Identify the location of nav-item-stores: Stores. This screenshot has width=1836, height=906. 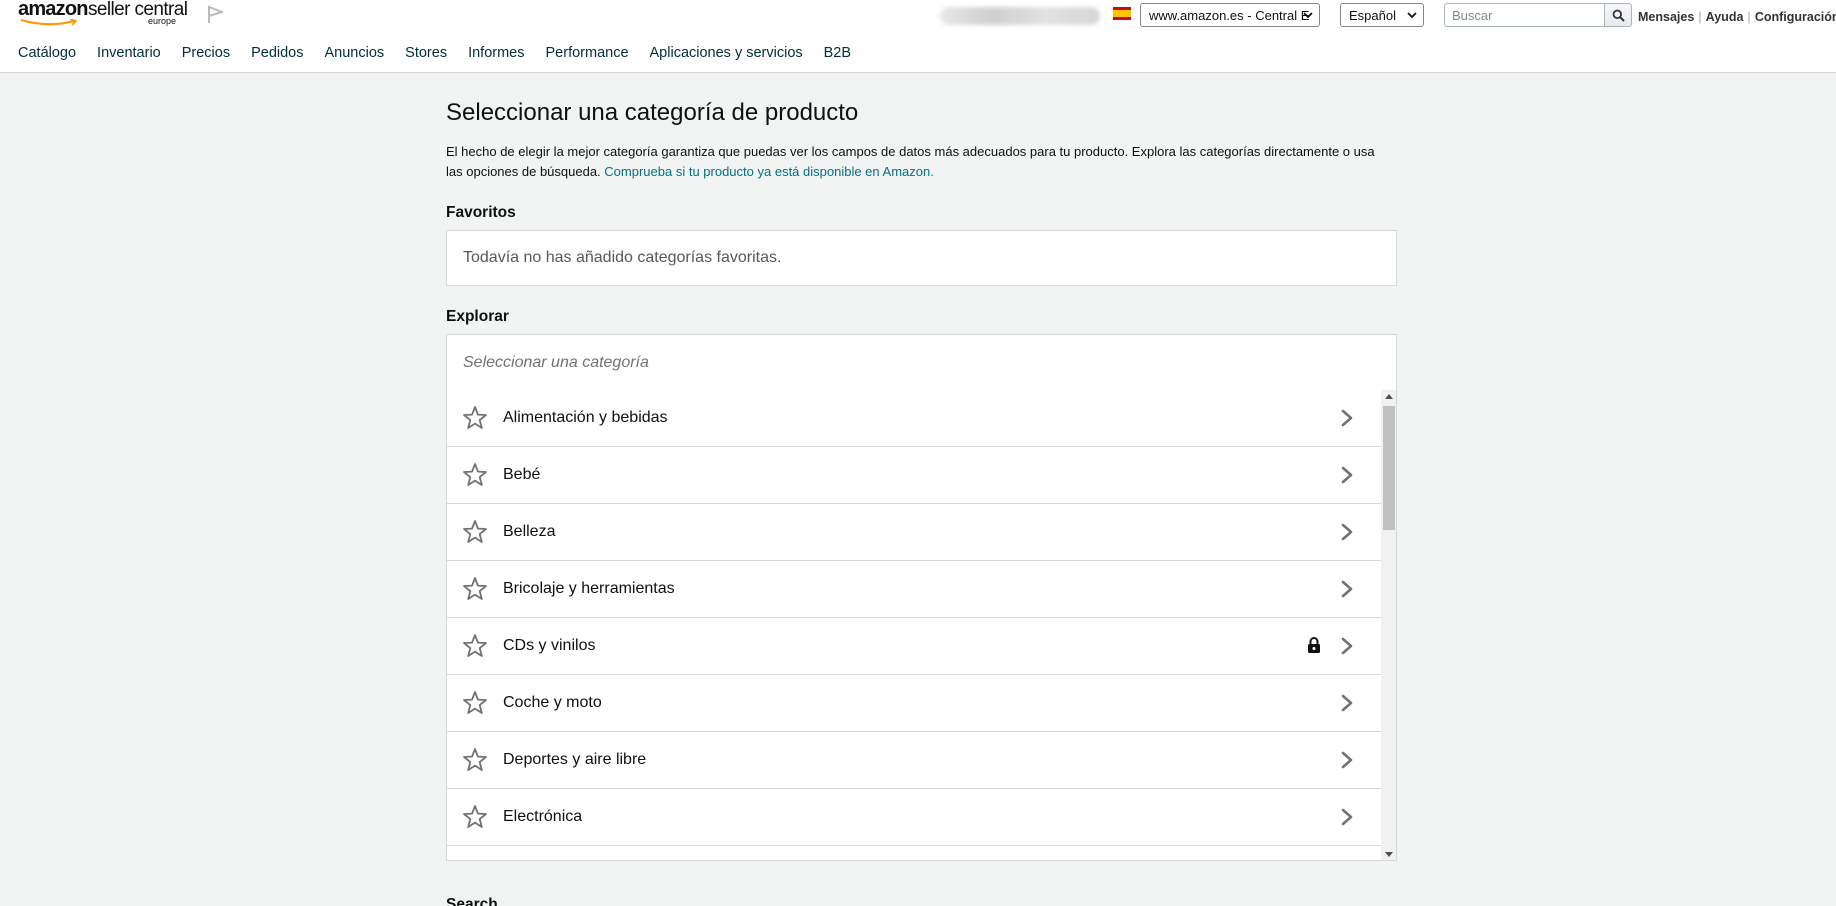
(426, 55).